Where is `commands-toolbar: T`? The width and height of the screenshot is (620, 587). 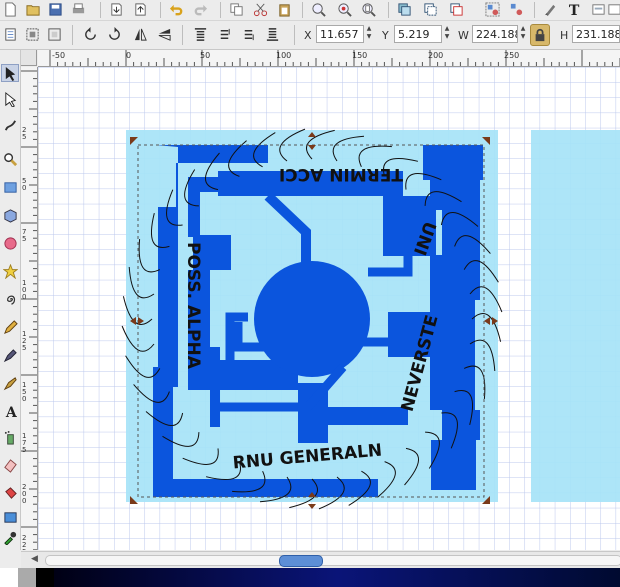 commands-toolbar: T is located at coordinates (310, 10).